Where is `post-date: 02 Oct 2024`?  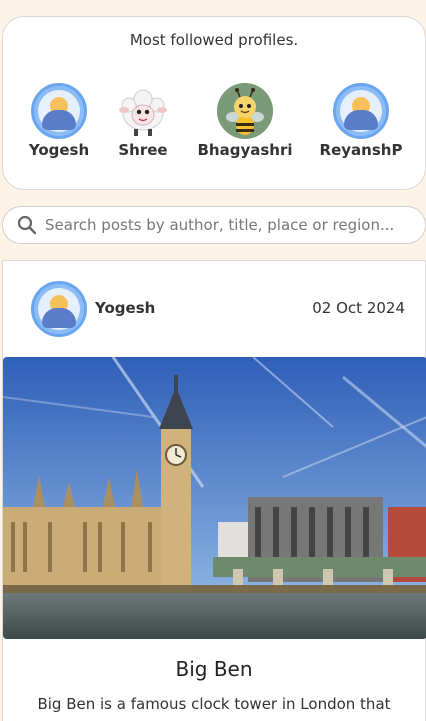 post-date: 02 Oct 2024 is located at coordinates (358, 308).